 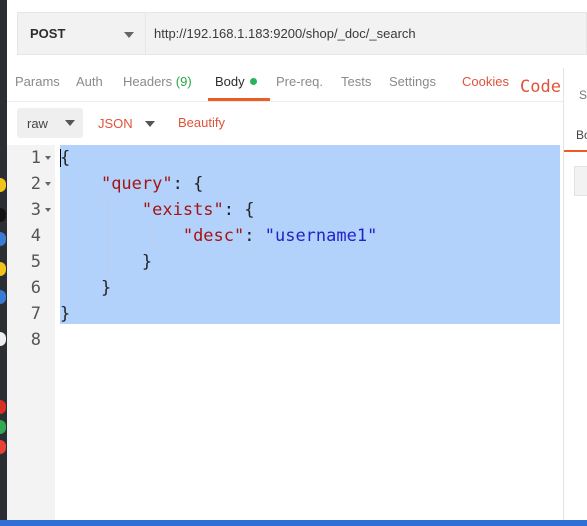 I want to click on line-number: 8, so click(x=35, y=340).